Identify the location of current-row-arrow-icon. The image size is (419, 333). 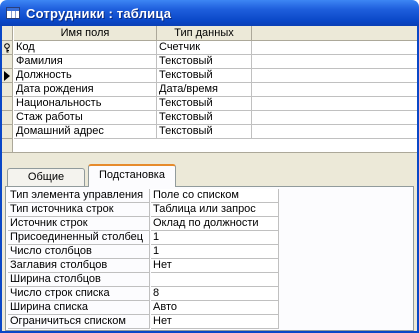
(7, 76).